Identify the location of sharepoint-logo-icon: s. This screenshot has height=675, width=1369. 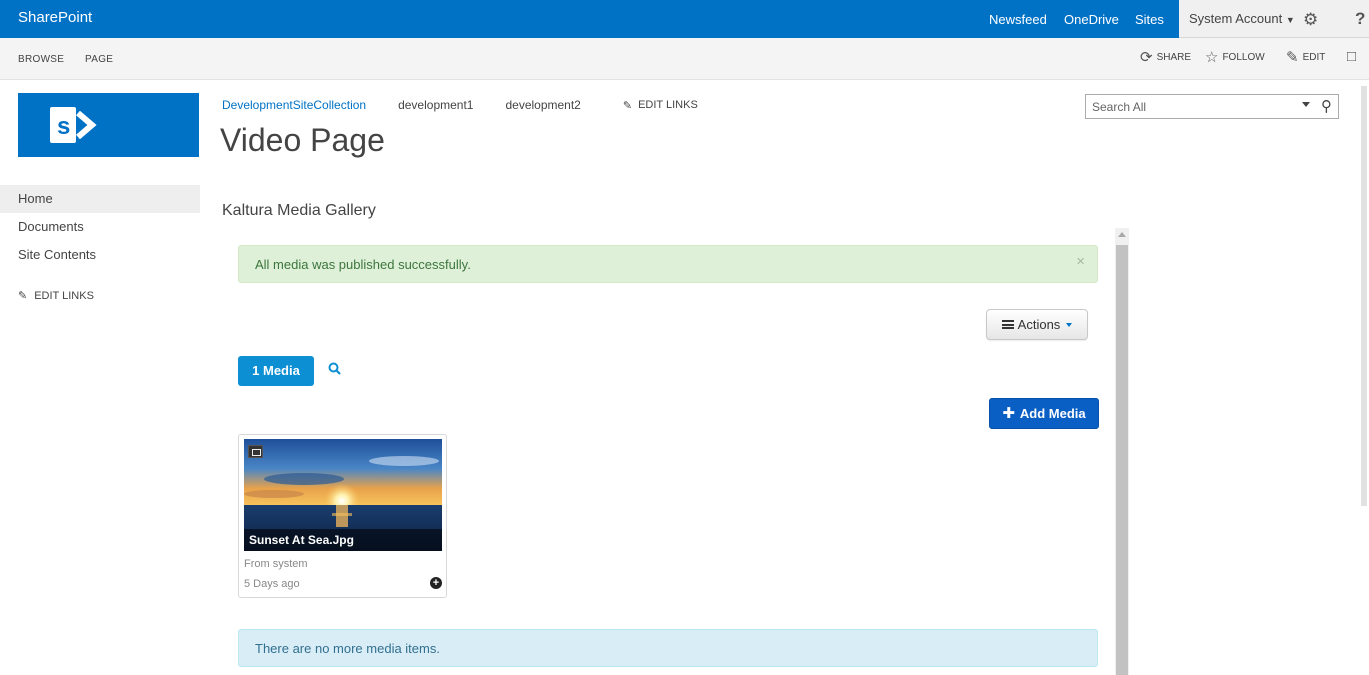
(73, 125).